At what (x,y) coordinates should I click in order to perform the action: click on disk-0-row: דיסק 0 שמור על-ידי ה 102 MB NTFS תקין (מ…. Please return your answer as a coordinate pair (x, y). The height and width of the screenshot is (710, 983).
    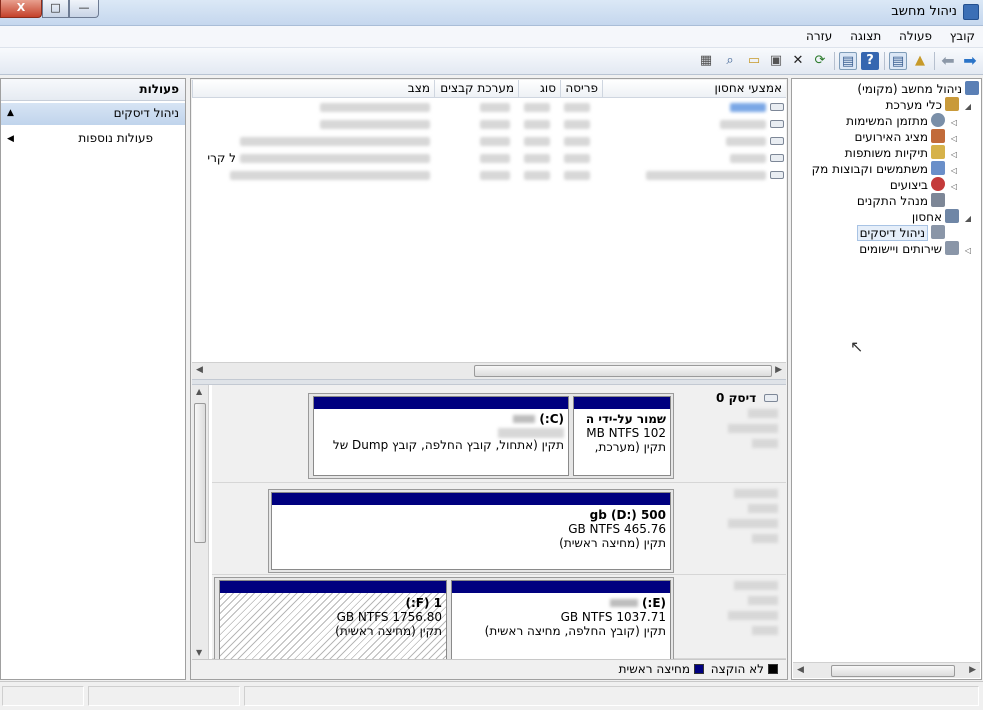
    Looking at the image, I should click on (499, 434).